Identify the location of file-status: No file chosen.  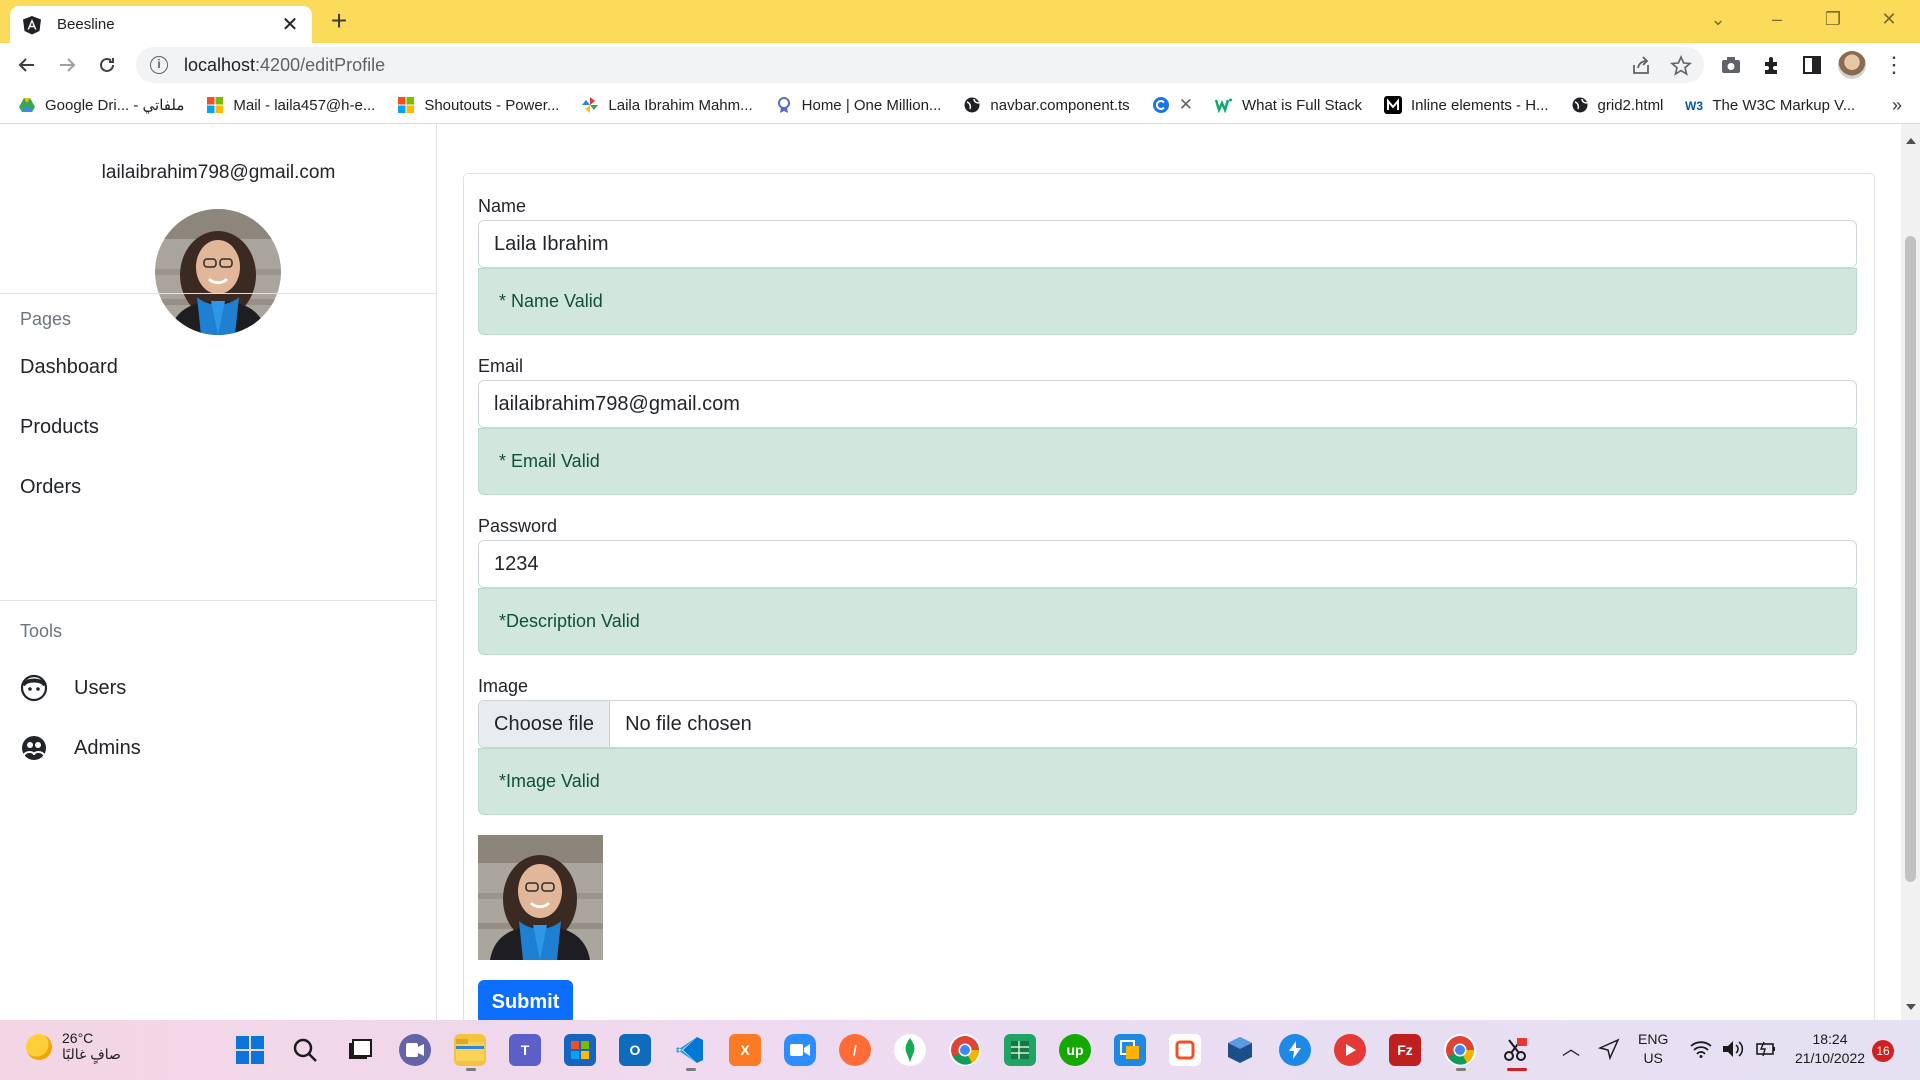
(688, 724).